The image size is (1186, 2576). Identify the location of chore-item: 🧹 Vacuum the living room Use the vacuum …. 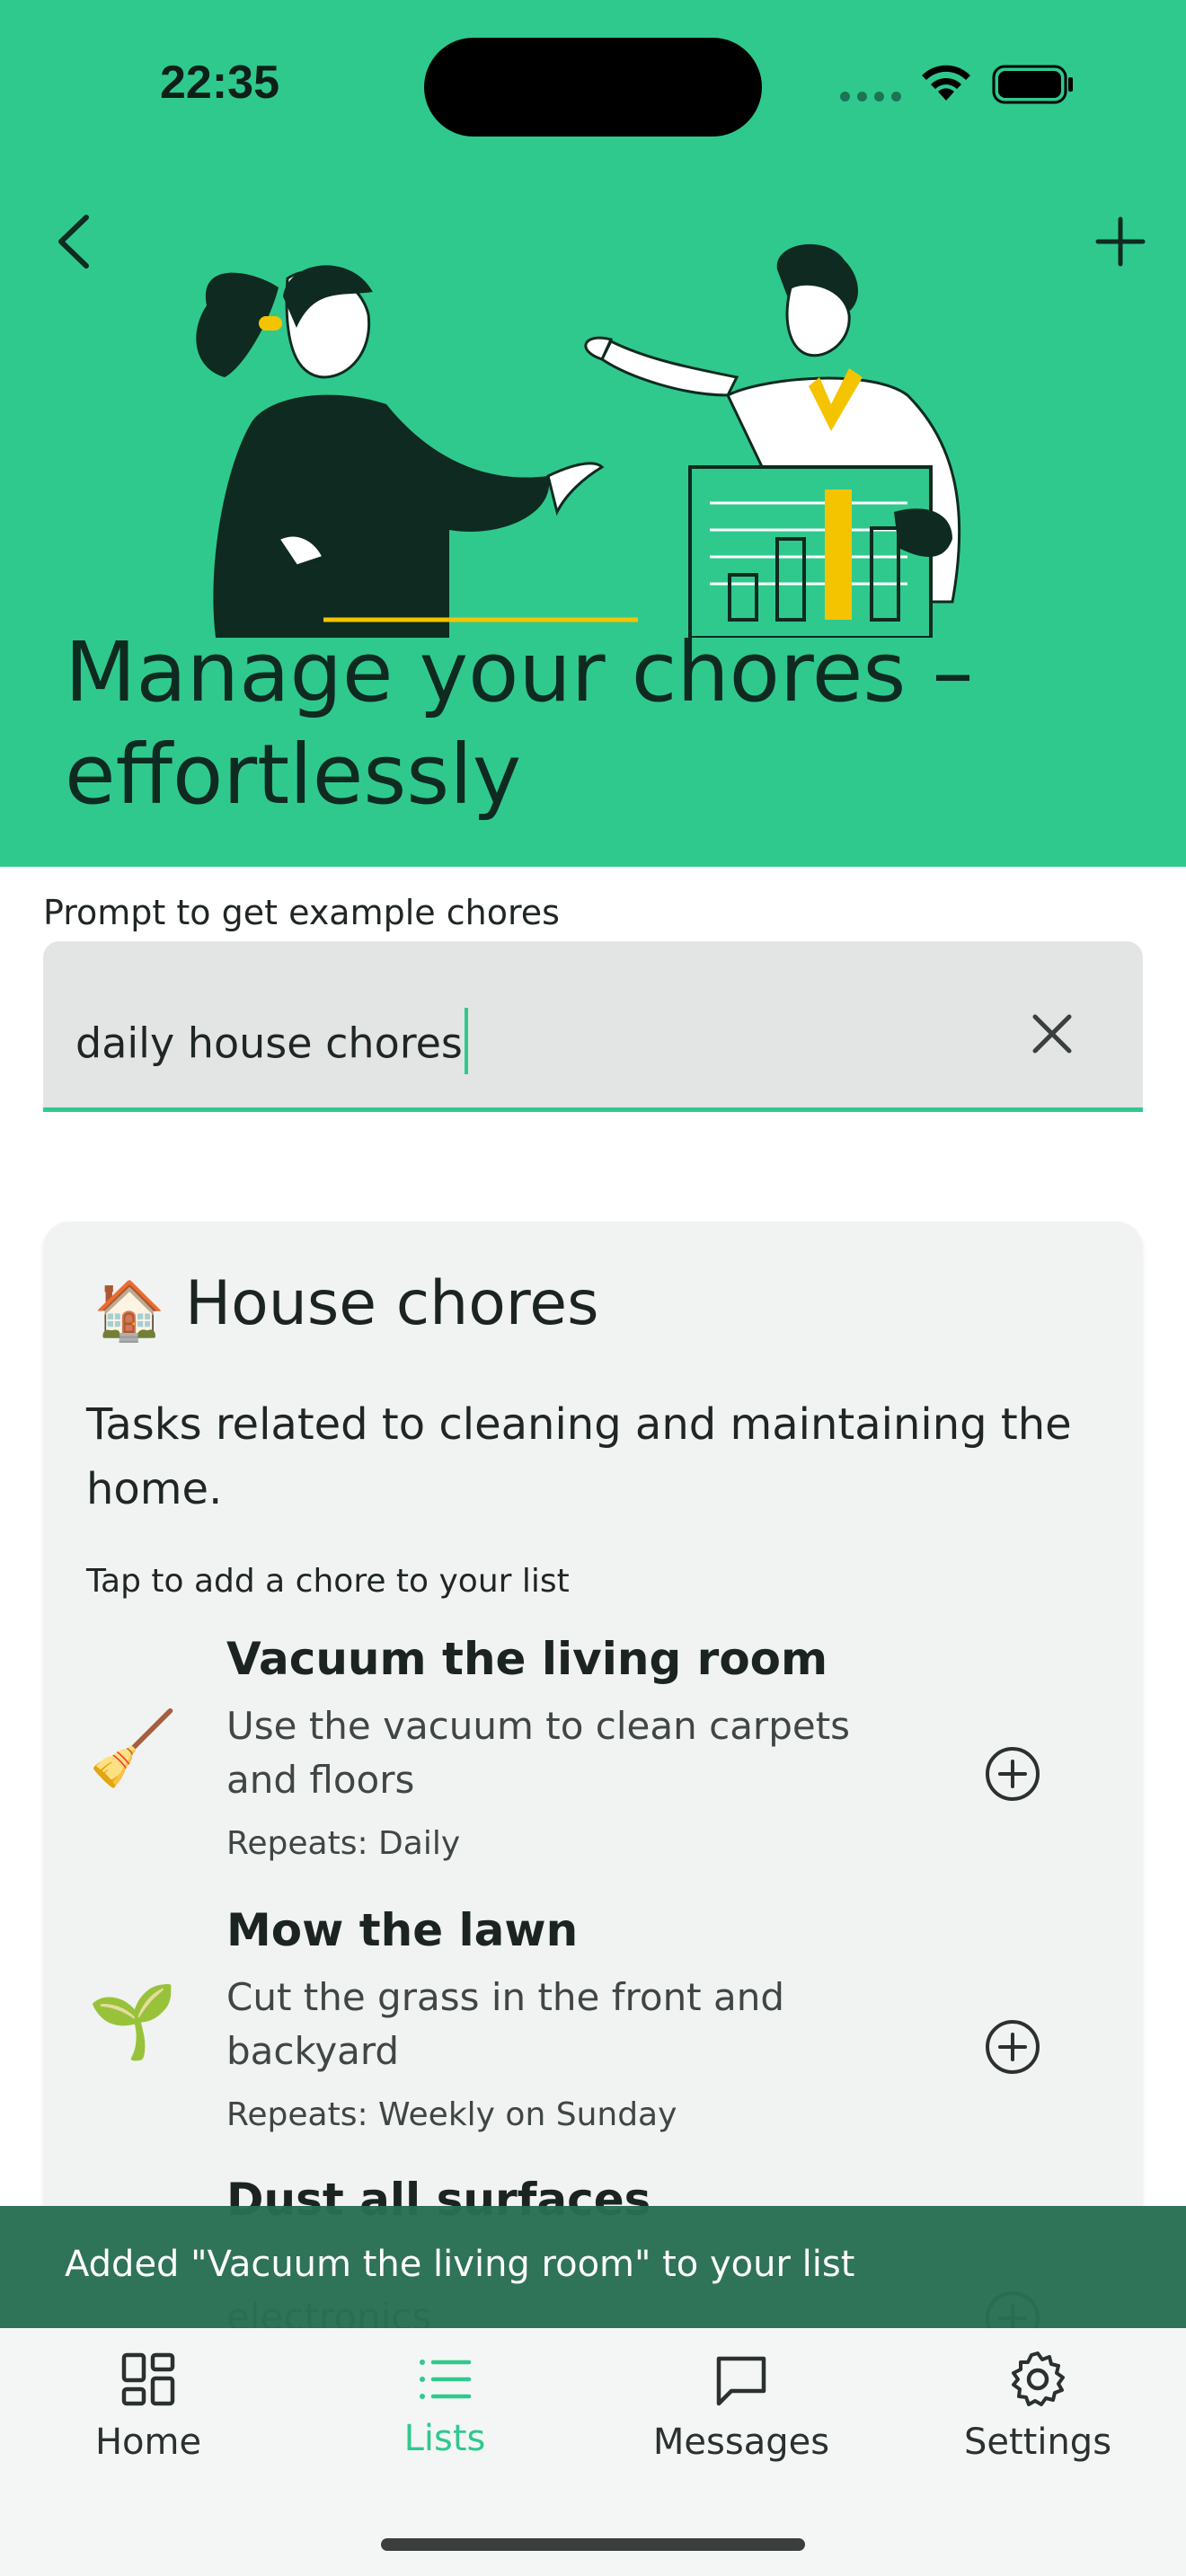
(593, 1763).